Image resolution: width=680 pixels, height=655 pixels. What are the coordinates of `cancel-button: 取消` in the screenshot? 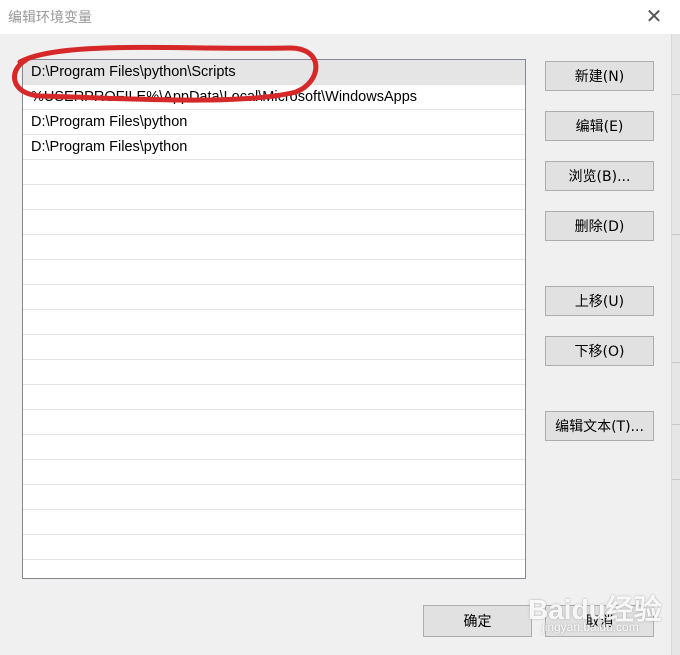 It's located at (599, 621).